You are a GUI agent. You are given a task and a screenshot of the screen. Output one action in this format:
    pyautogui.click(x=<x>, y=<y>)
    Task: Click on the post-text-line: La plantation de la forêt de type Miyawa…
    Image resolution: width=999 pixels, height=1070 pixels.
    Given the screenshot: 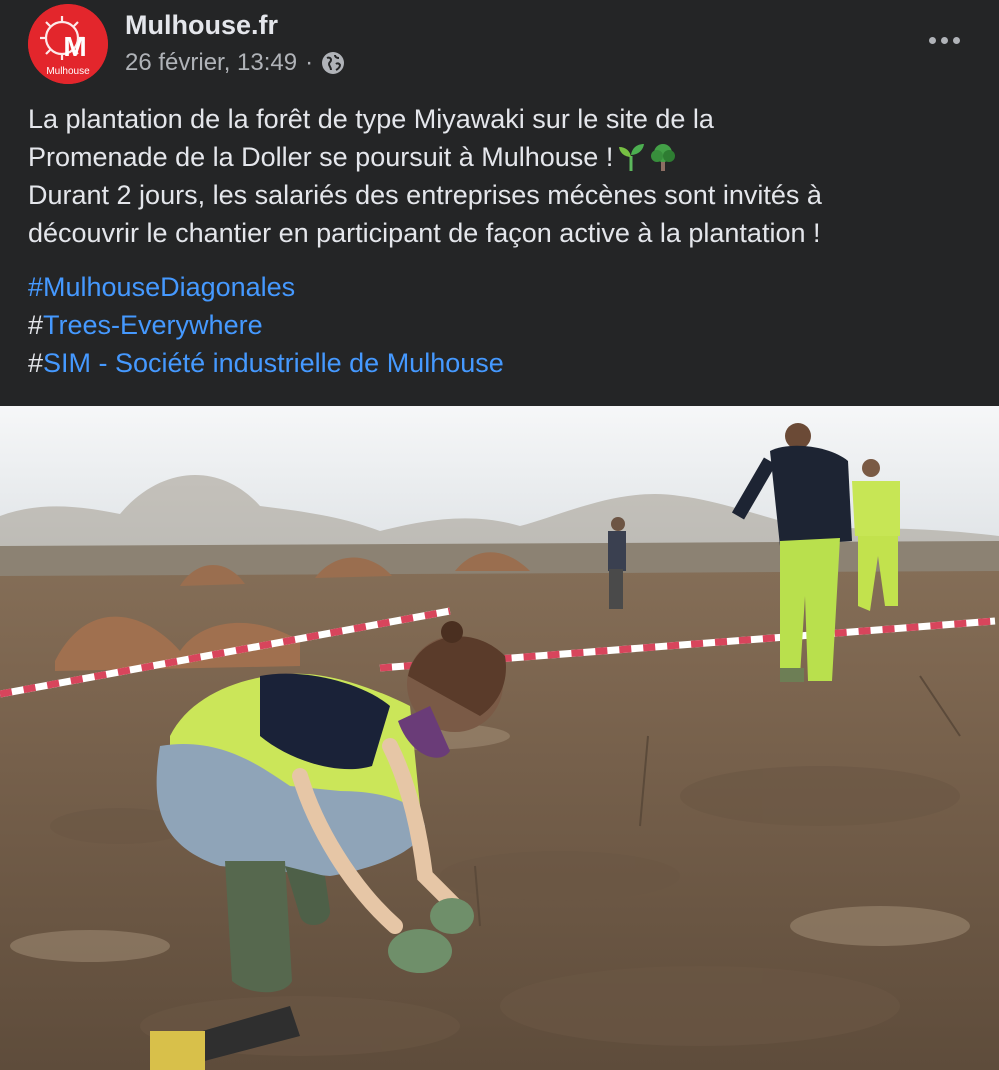 What is the action you would take?
    pyautogui.click(x=371, y=119)
    